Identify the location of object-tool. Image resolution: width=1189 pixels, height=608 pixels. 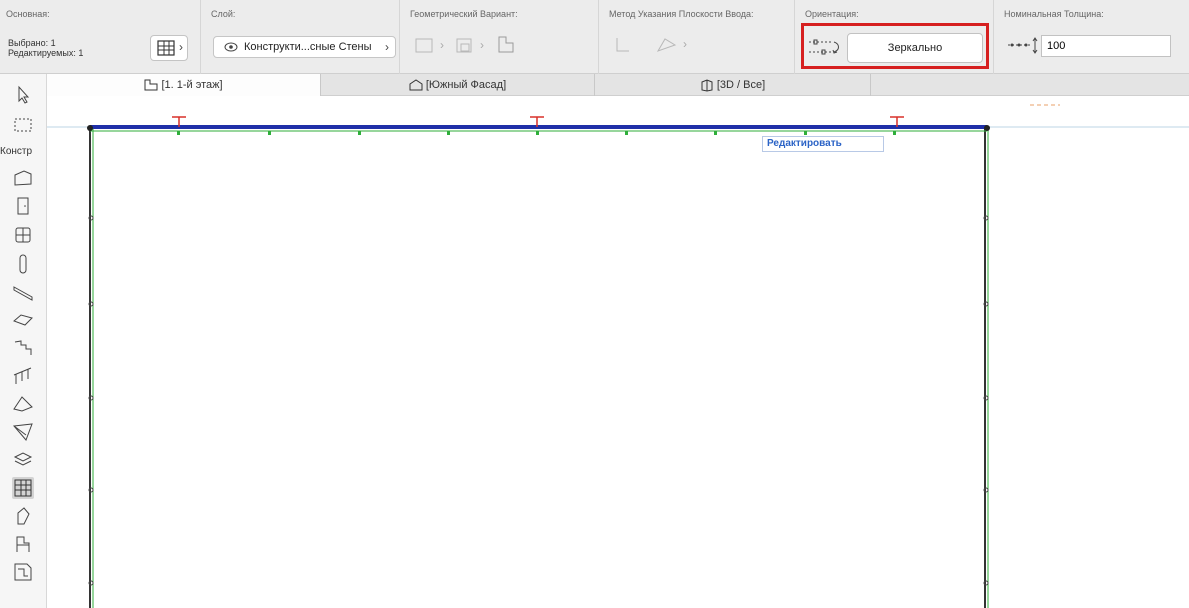
(23, 544).